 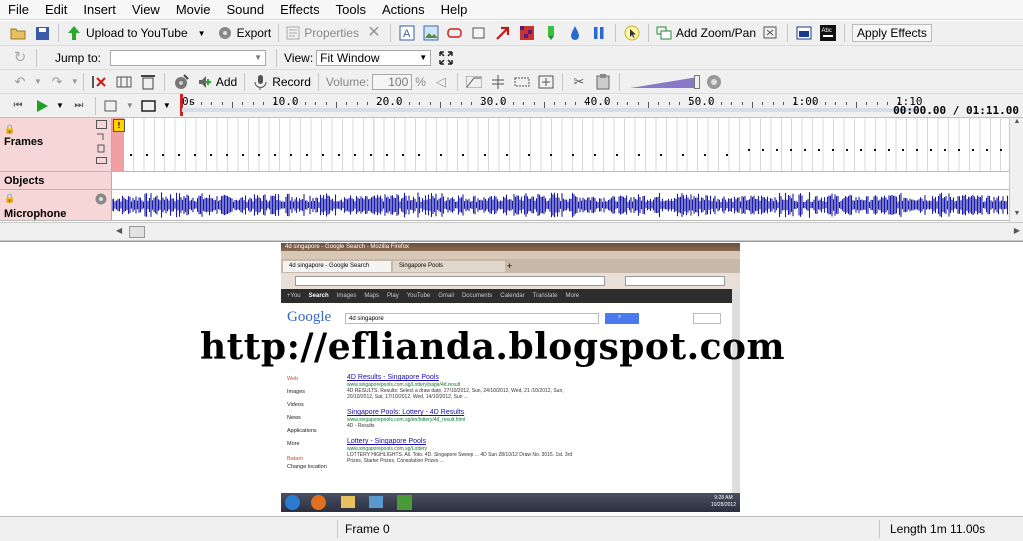 What do you see at coordinates (307, 418) in the screenshot?
I see `sidebar-item-news: News` at bounding box center [307, 418].